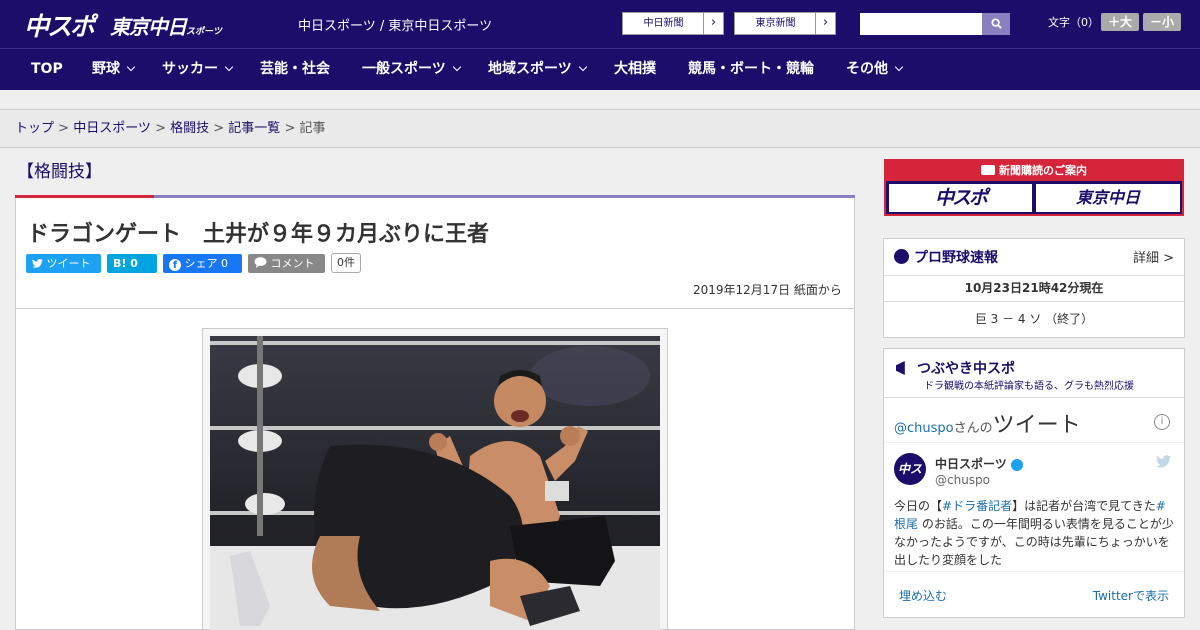 The image size is (1200, 630). Describe the element at coordinates (918, 506) in the screenshot. I see `tweet-text-part: 今日の【` at that location.